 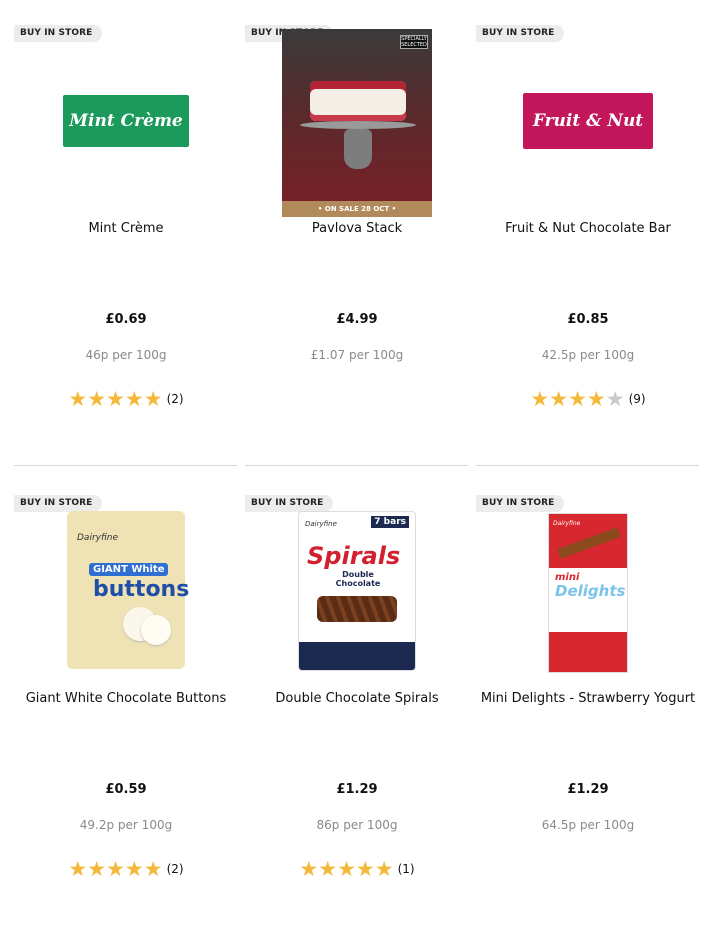 What do you see at coordinates (126, 698) in the screenshot?
I see `product-name: Giant White Chocolate Buttons` at bounding box center [126, 698].